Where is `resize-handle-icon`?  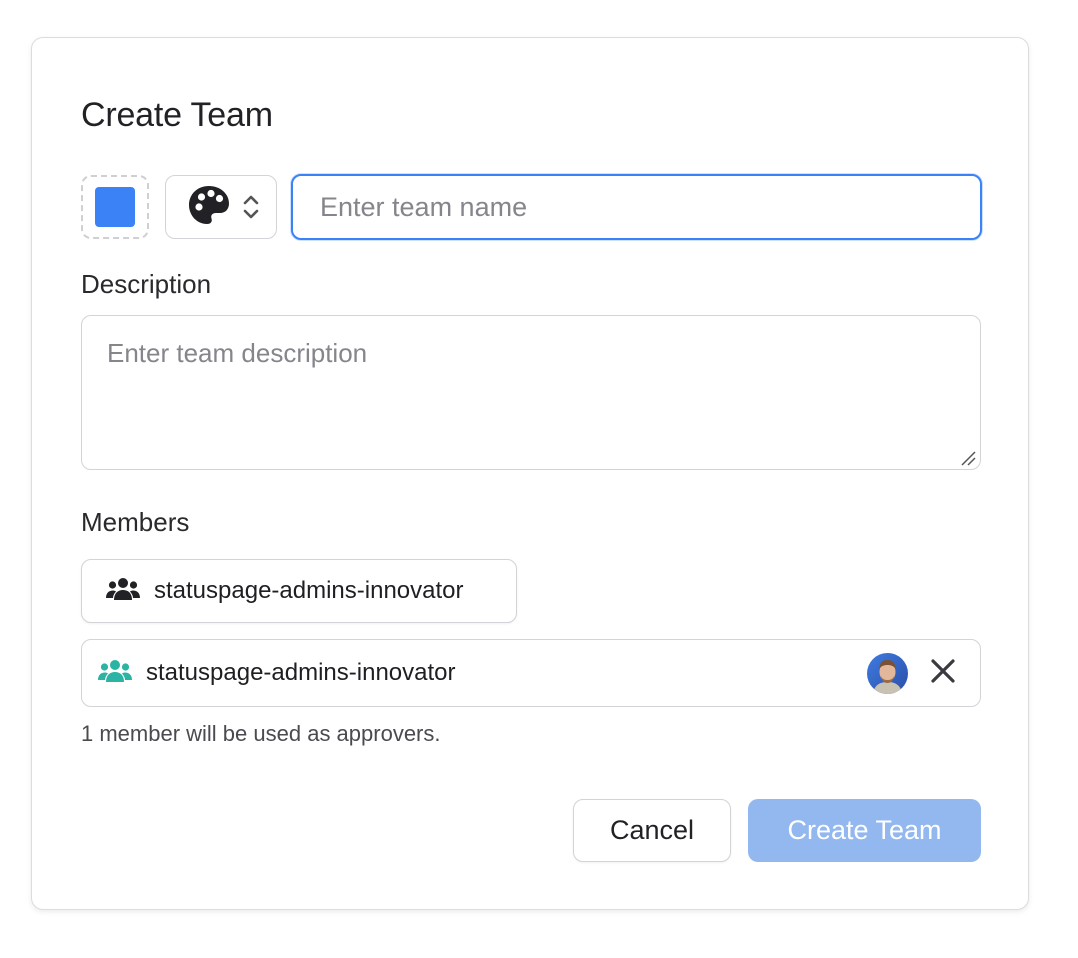 resize-handle-icon is located at coordinates (968, 458).